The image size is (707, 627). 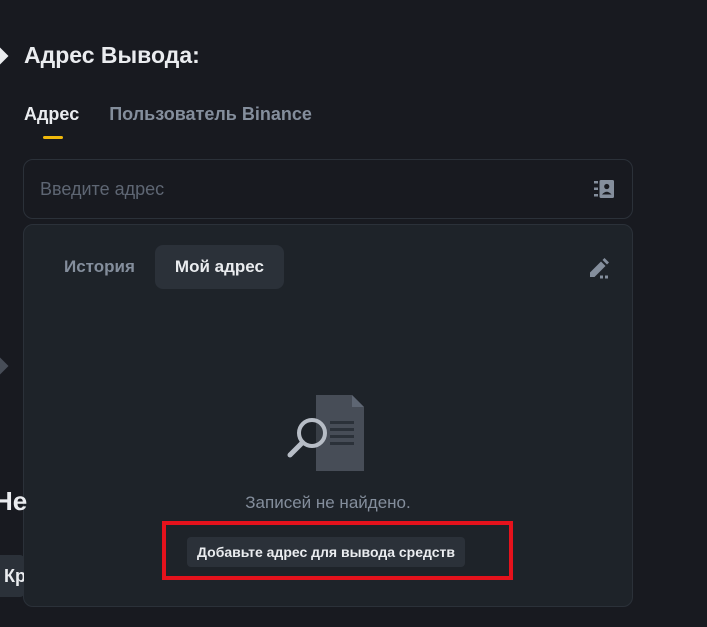 I want to click on tab-my-address: Мой адрес, so click(x=219, y=267).